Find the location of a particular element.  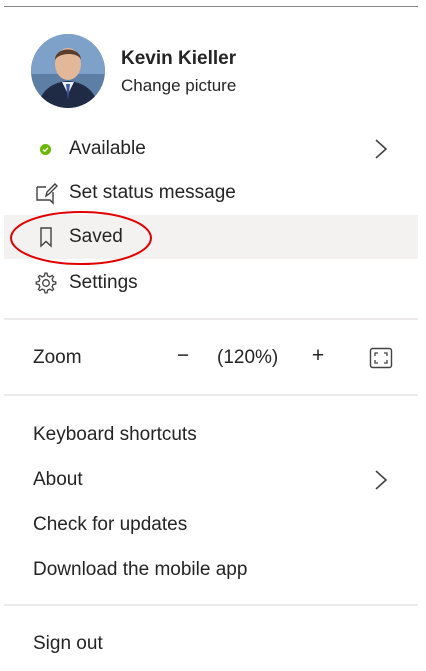

about-item: About is located at coordinates (211, 480).